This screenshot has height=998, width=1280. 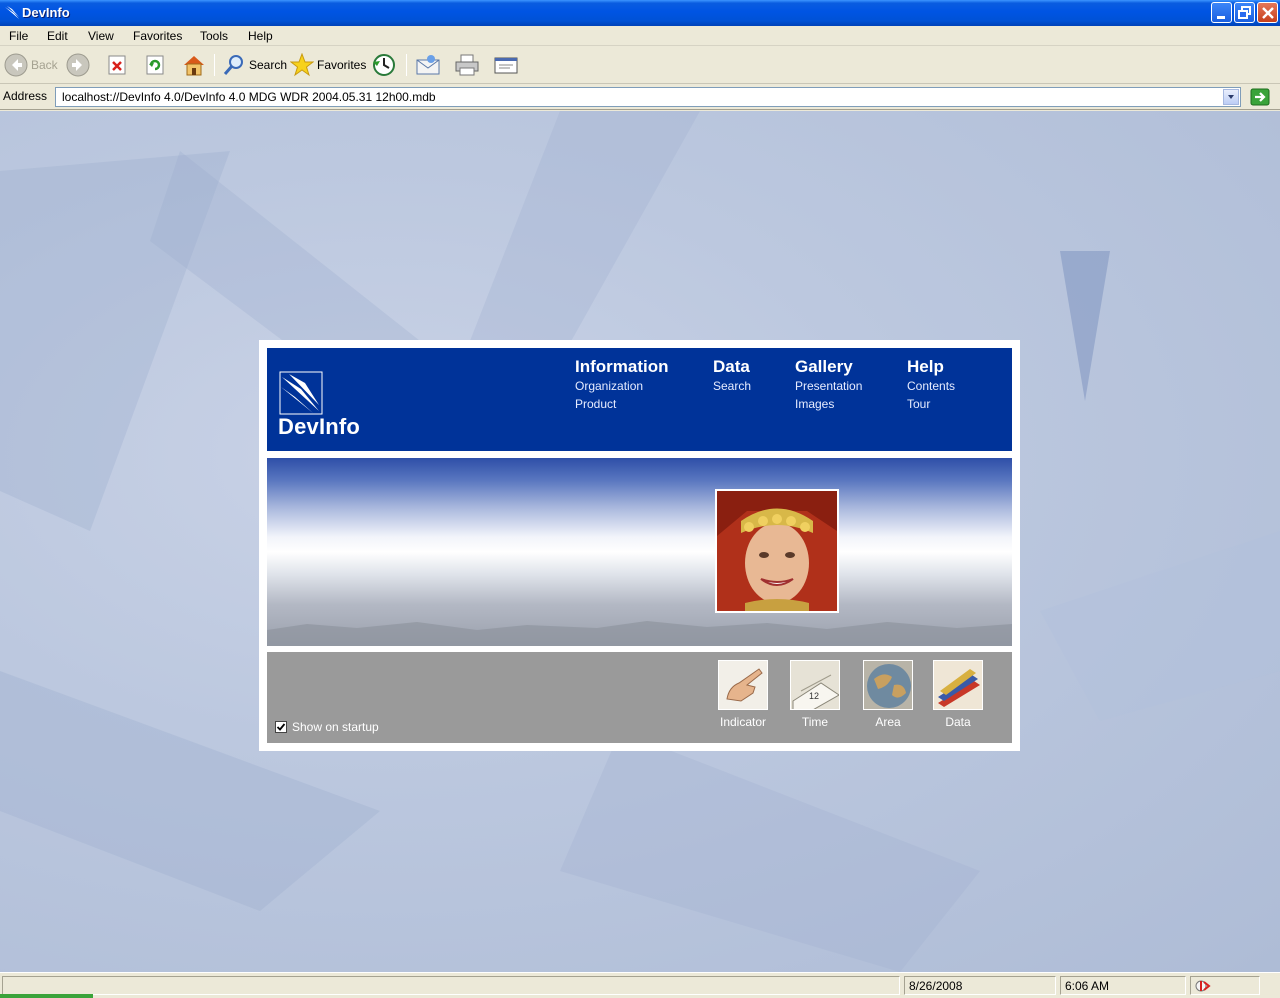 I want to click on title-bar: DevInfo, so click(x=640, y=13).